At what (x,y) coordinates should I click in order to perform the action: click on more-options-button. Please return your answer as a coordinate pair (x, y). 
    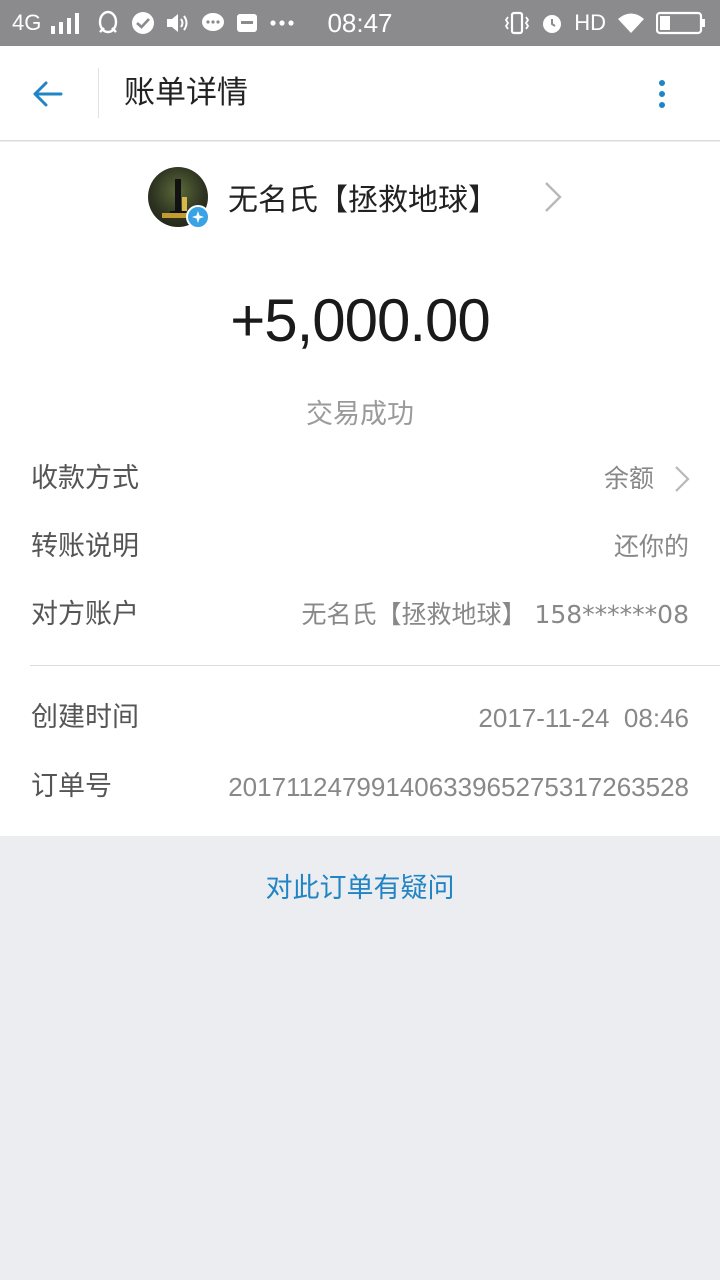
    Looking at the image, I should click on (662, 94).